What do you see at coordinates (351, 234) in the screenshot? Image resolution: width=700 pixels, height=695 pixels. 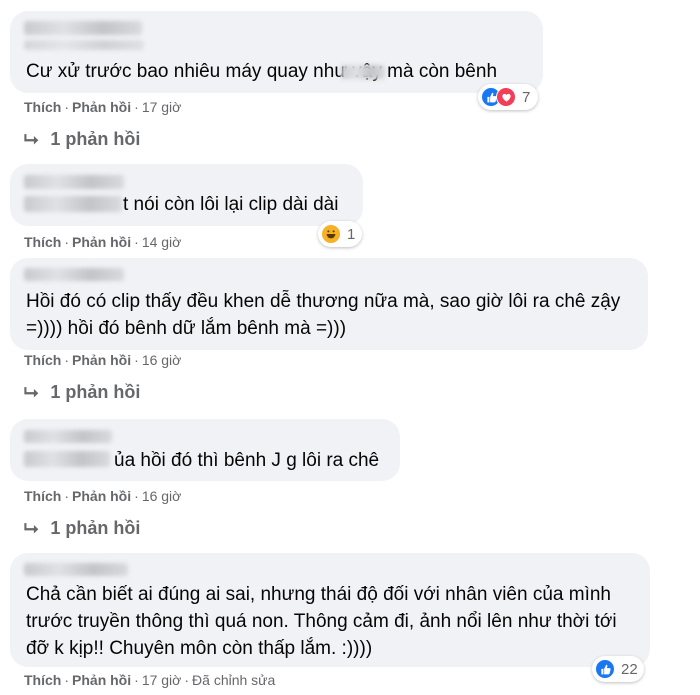 I see `reaction-count: 1` at bounding box center [351, 234].